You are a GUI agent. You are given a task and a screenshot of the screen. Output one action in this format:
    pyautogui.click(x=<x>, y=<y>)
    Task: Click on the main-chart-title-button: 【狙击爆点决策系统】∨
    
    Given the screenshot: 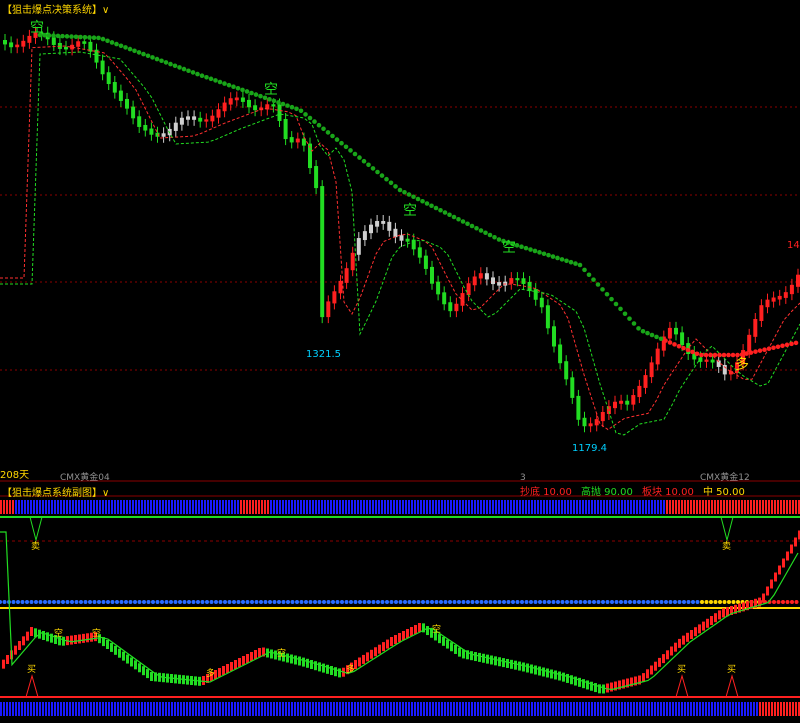 What is the action you would take?
    pyautogui.click(x=55, y=8)
    